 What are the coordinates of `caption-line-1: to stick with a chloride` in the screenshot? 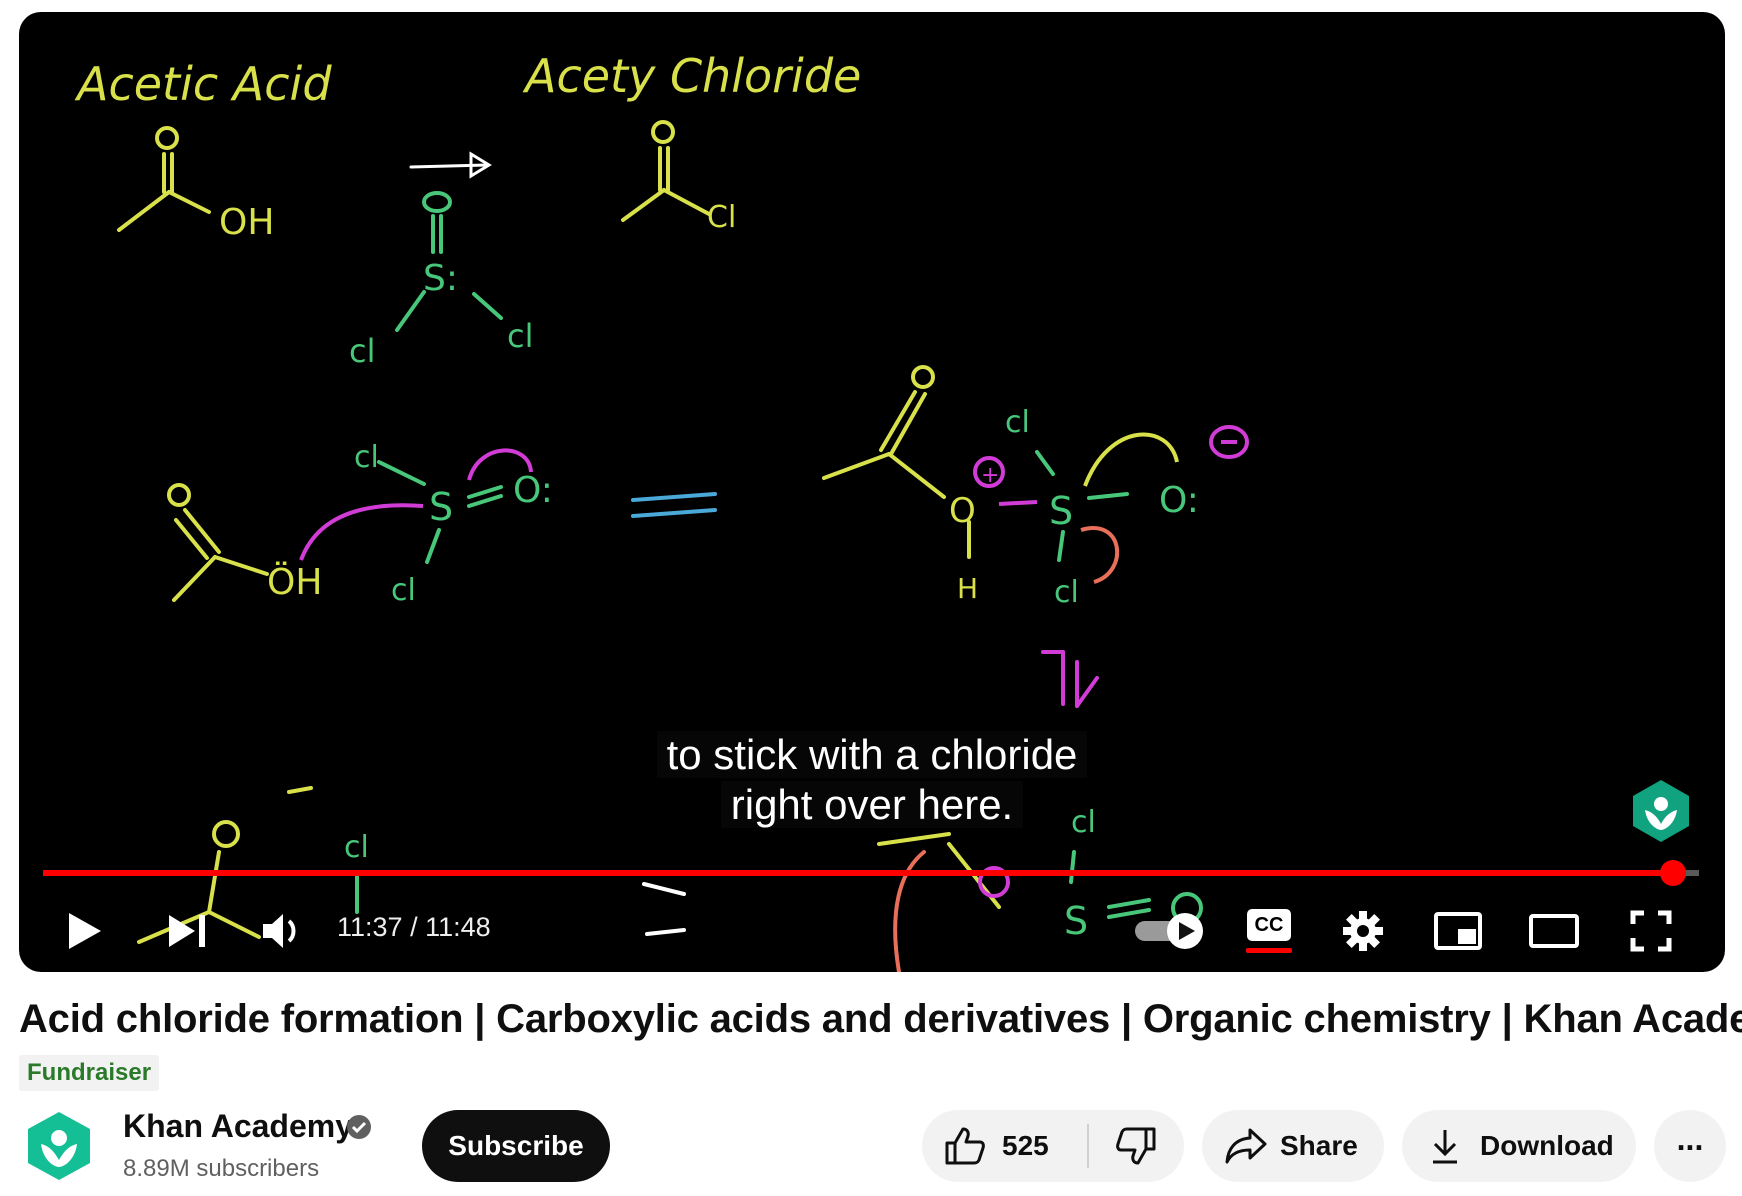 It's located at (872, 754).